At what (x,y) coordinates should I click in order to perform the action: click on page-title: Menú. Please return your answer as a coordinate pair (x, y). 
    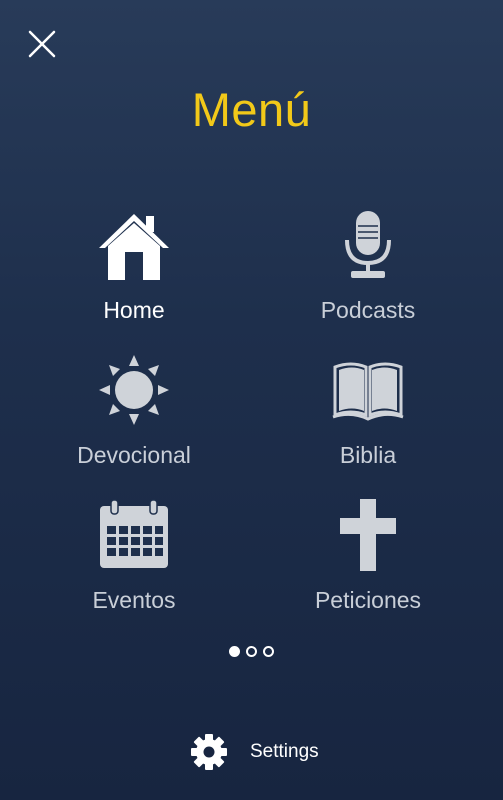
    Looking at the image, I should click on (251, 109).